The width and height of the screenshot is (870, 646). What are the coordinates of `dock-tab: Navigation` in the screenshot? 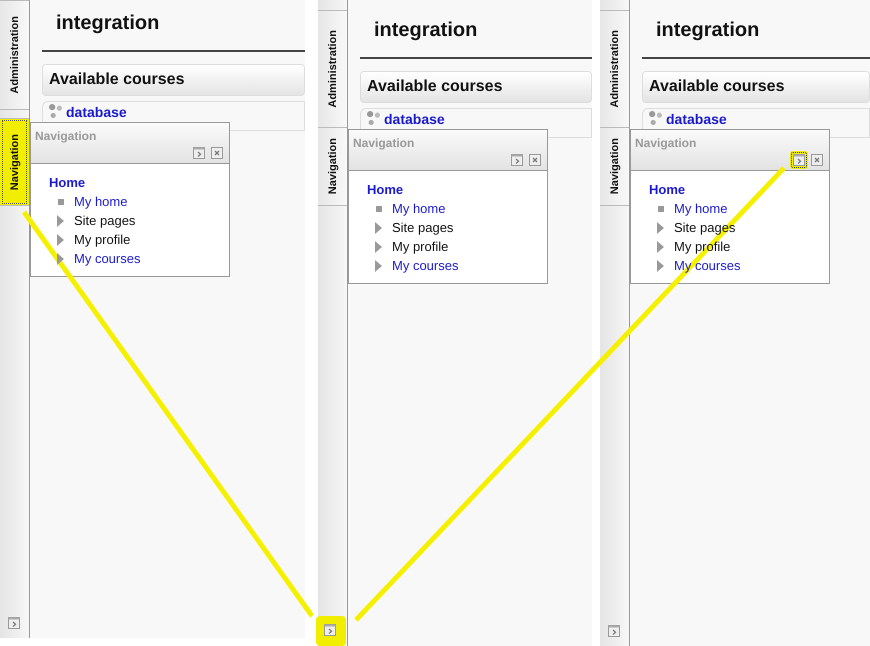 It's located at (14, 162).